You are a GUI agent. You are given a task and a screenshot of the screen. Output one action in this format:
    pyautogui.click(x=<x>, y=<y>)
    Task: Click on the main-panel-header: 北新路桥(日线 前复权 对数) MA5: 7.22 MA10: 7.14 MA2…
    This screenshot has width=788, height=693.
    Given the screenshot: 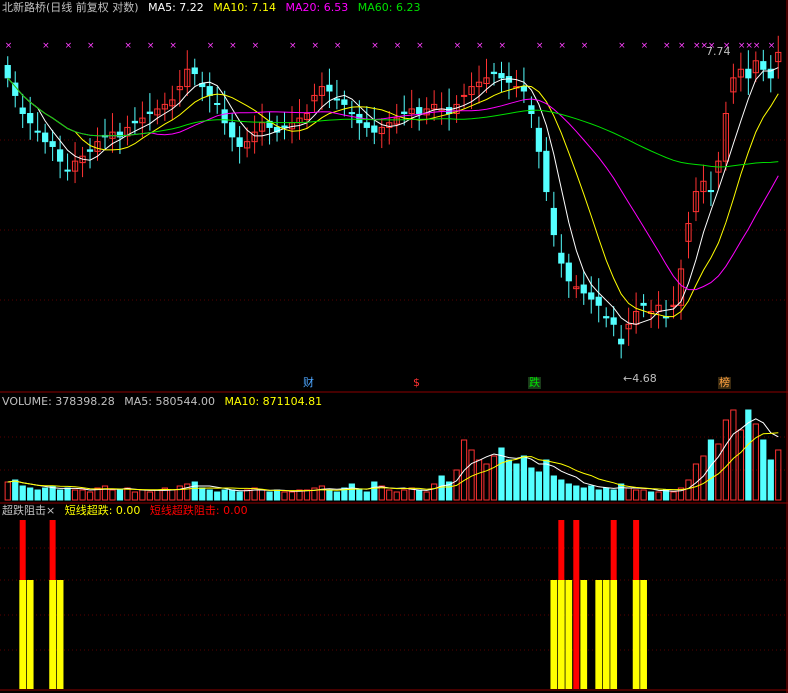 What is the action you would take?
    pyautogui.click(x=214, y=7)
    